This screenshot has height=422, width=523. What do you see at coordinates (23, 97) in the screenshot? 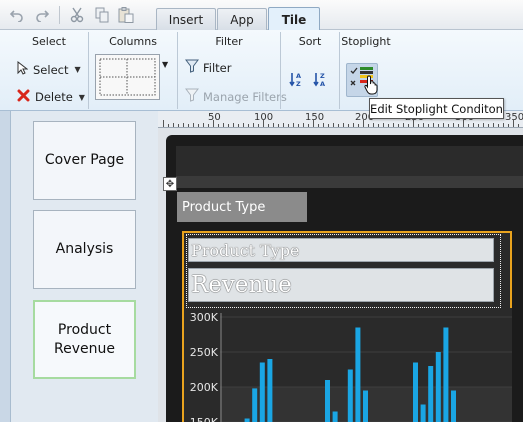
I see `delete-x-icon` at bounding box center [23, 97].